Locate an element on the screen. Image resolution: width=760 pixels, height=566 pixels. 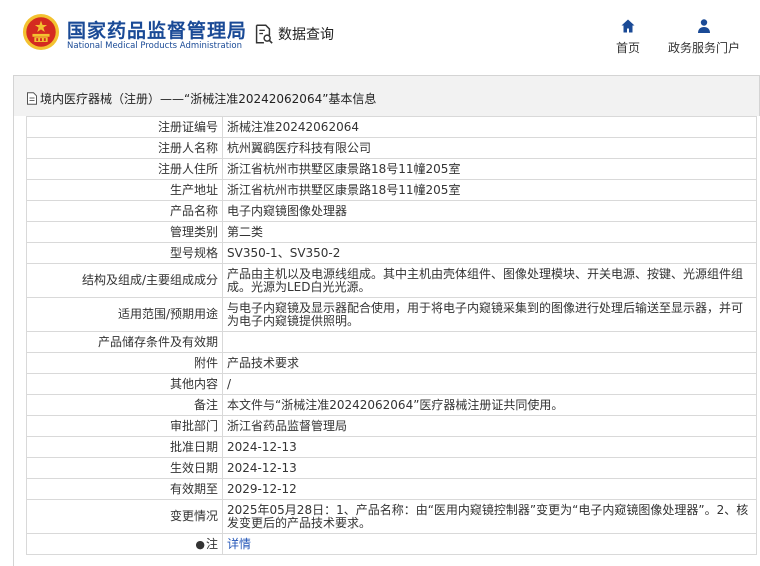
nav-home-label: 首页 is located at coordinates (627, 48).